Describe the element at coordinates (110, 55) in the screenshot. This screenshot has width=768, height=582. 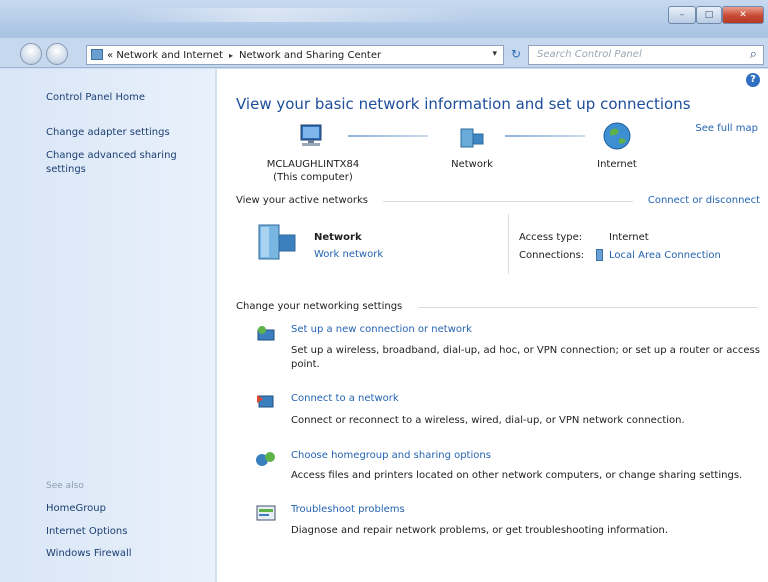
I see `breadcrumb-overflow: «` at that location.